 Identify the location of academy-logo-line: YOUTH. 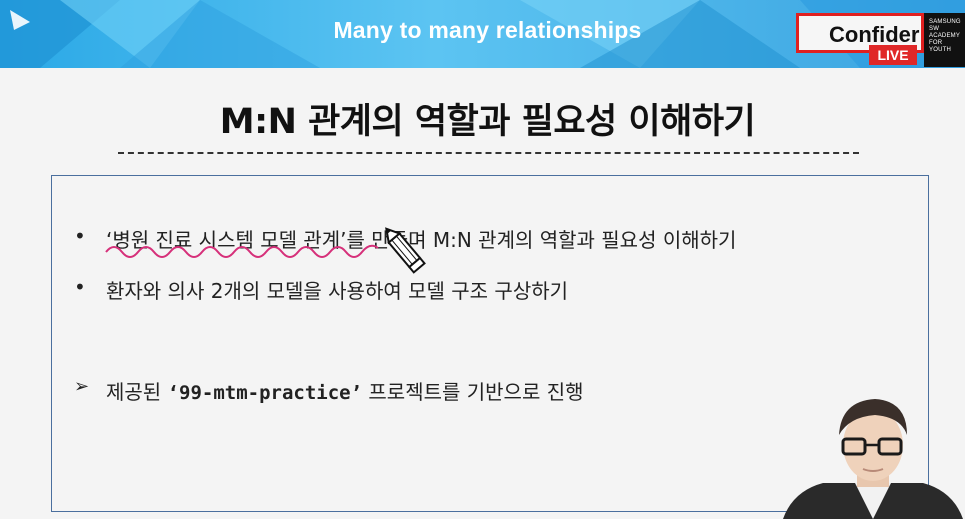
(940, 50).